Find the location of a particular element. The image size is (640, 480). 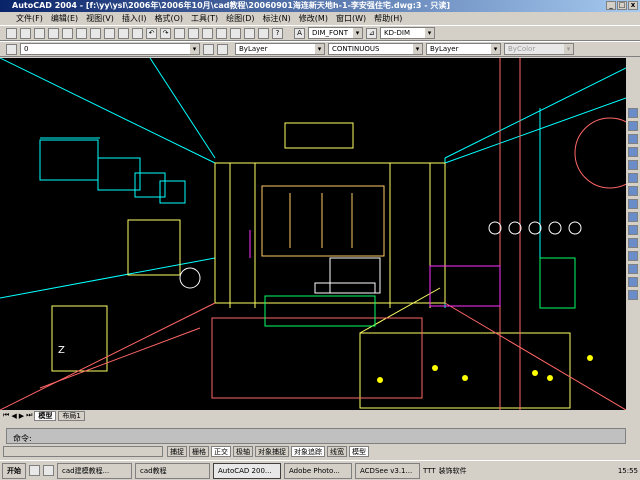

menu-insert: 插入(I) is located at coordinates (134, 18).